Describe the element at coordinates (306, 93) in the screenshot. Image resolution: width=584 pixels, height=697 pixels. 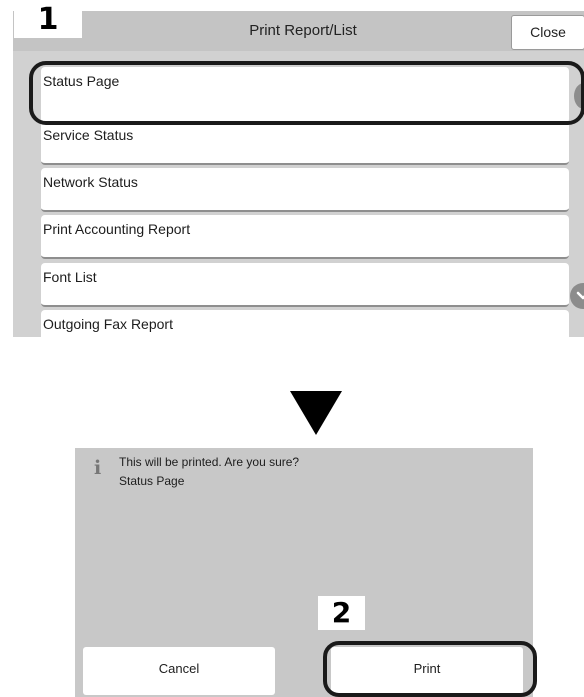
I see `selection-highlight` at that location.